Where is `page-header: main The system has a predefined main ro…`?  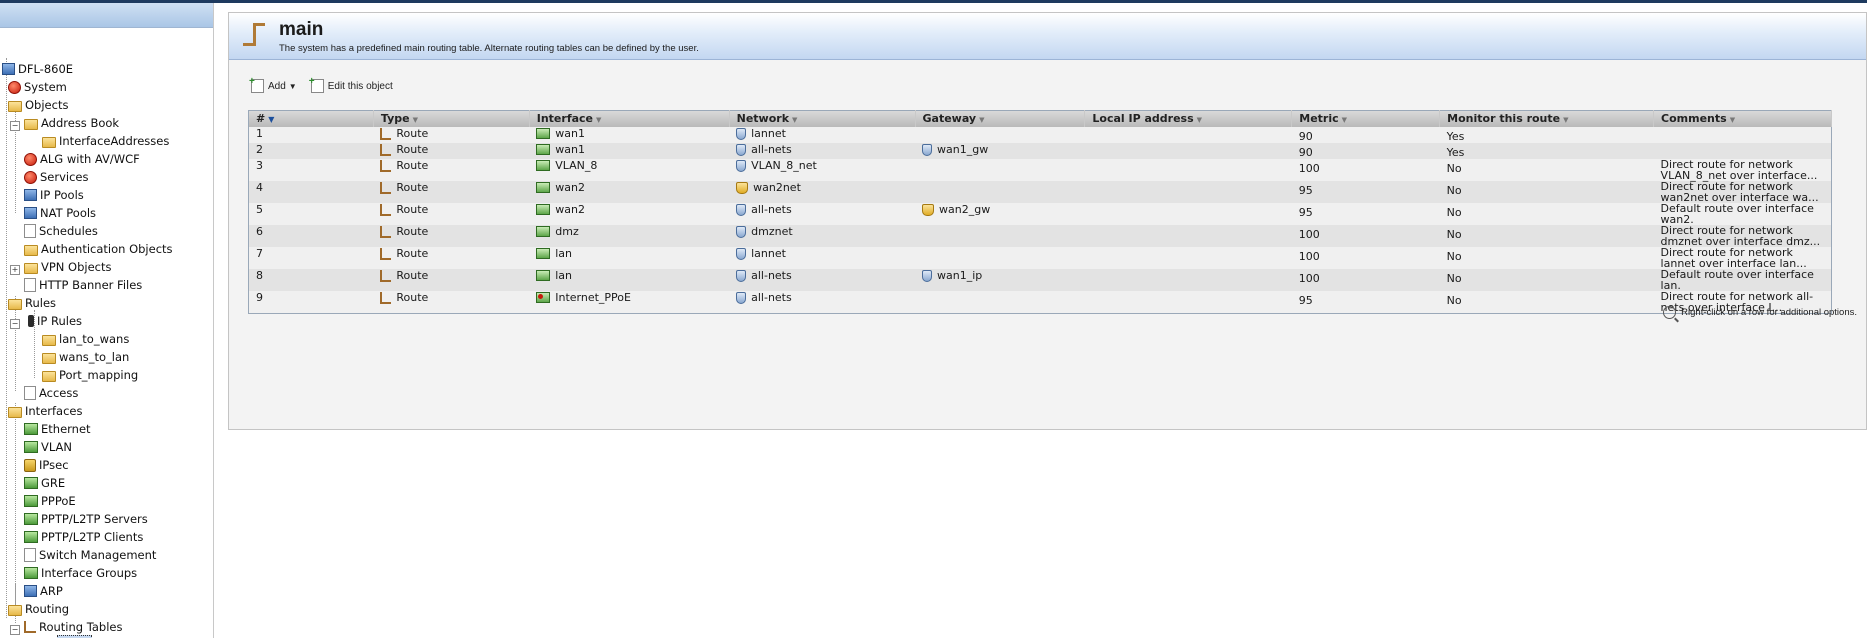 page-header: main The system has a predefined main ro… is located at coordinates (1047, 36).